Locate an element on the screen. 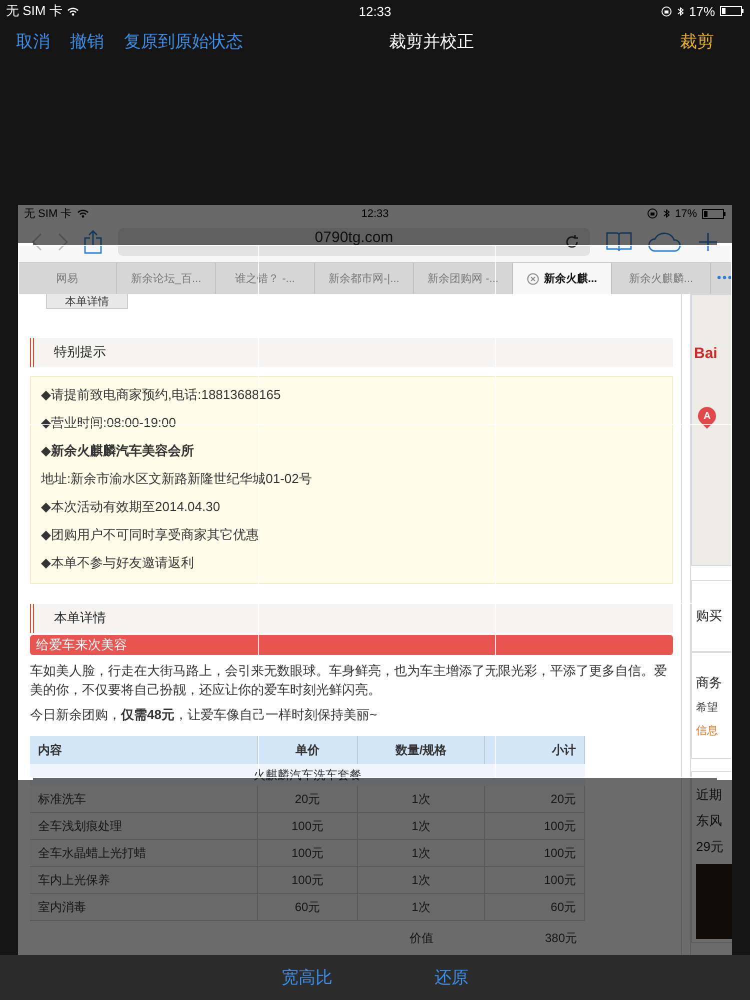 This screenshot has height=1000, width=750. reload-icon is located at coordinates (572, 242).